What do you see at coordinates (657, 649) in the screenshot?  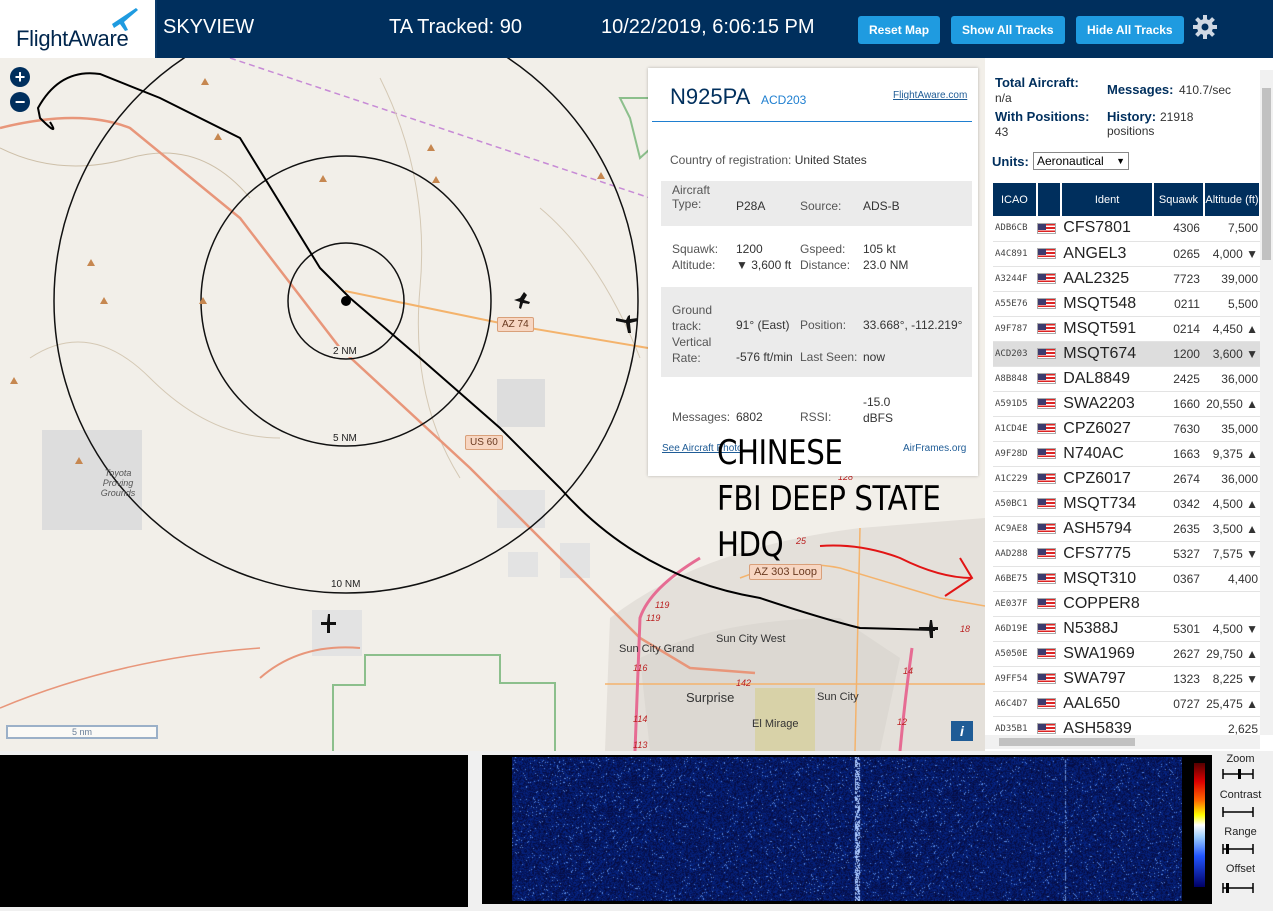 I see `place-sun-city-grand: Sun City Grand` at bounding box center [657, 649].